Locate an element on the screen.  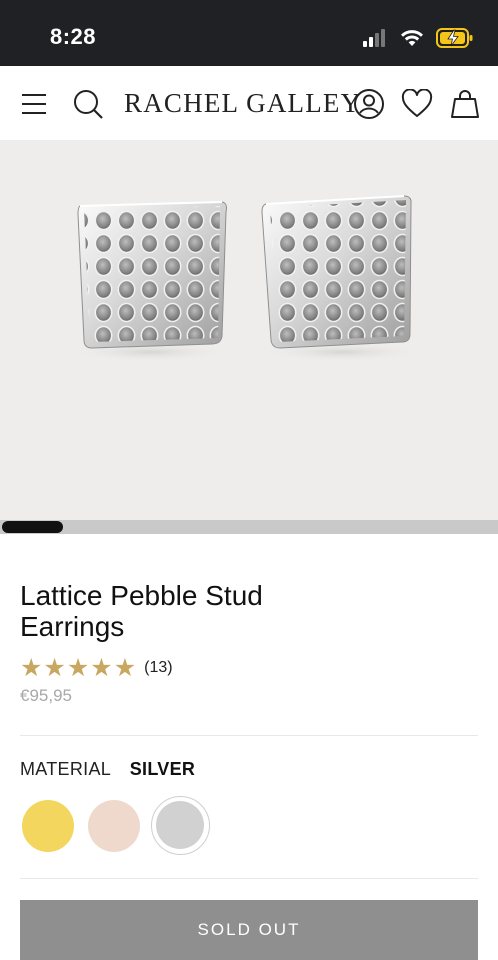
product-price: €95,95 is located at coordinates (46, 695).